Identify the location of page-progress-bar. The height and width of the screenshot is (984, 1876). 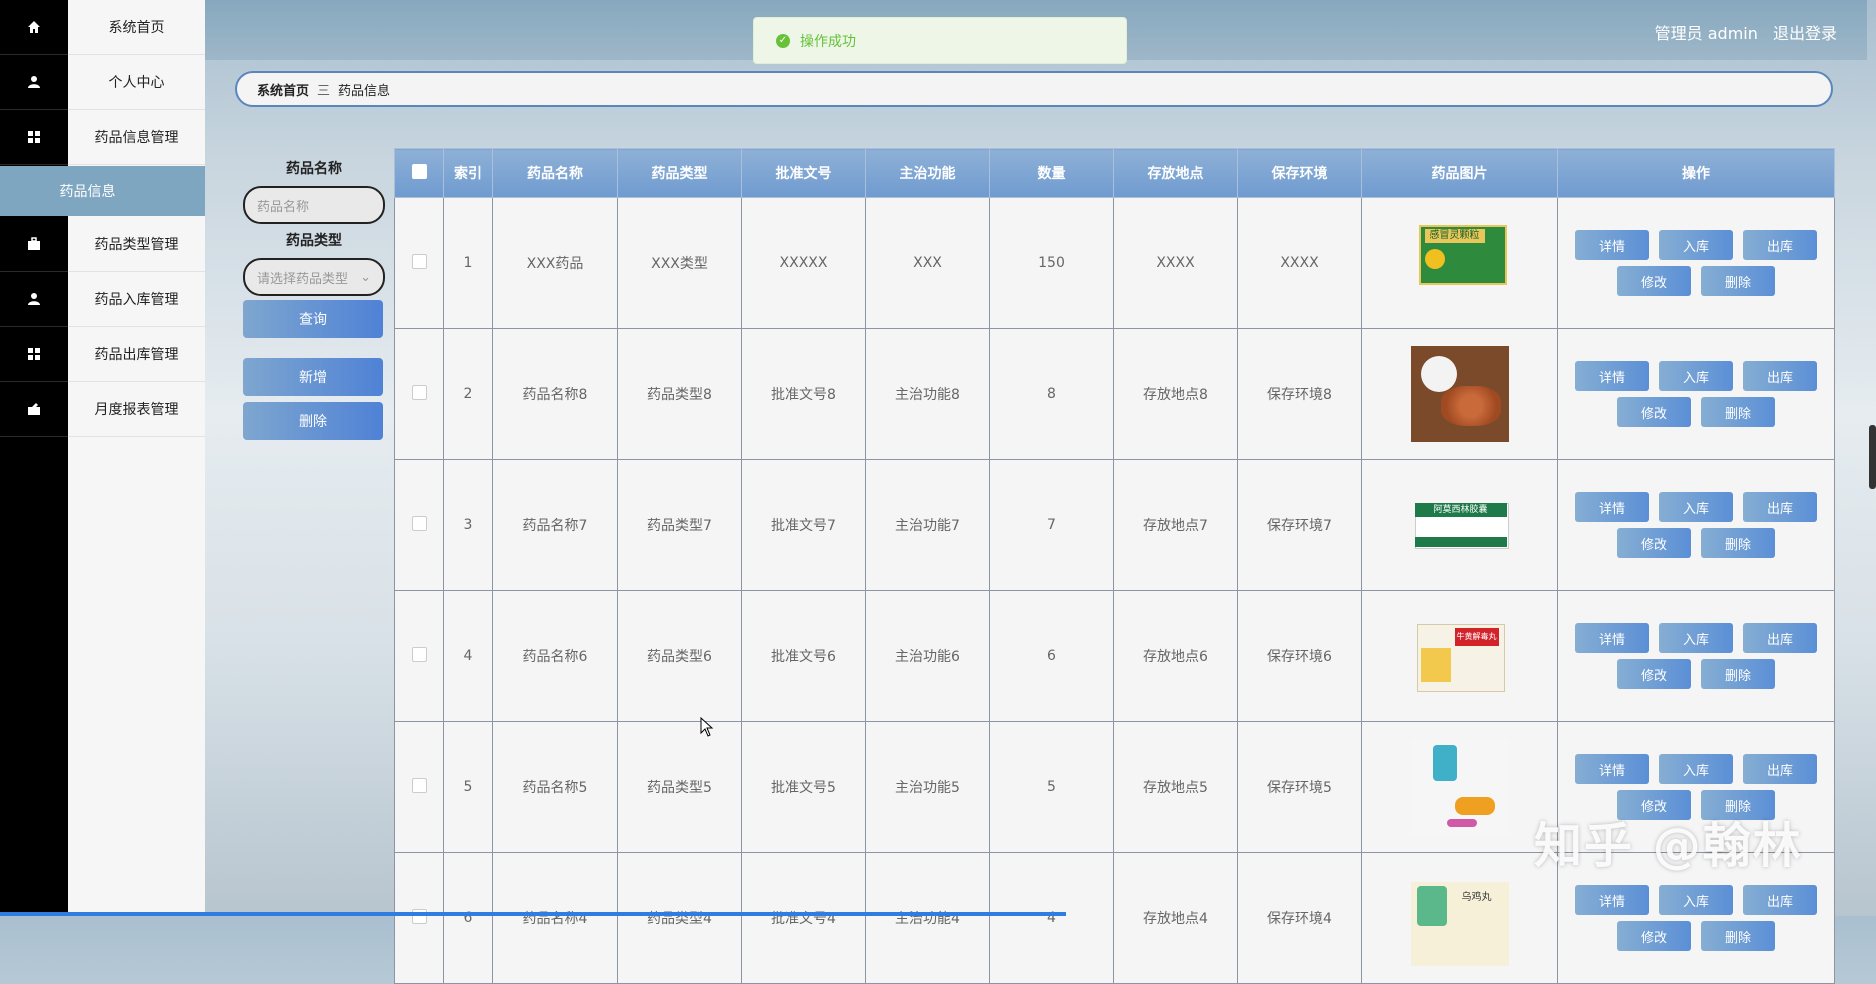
(533, 914).